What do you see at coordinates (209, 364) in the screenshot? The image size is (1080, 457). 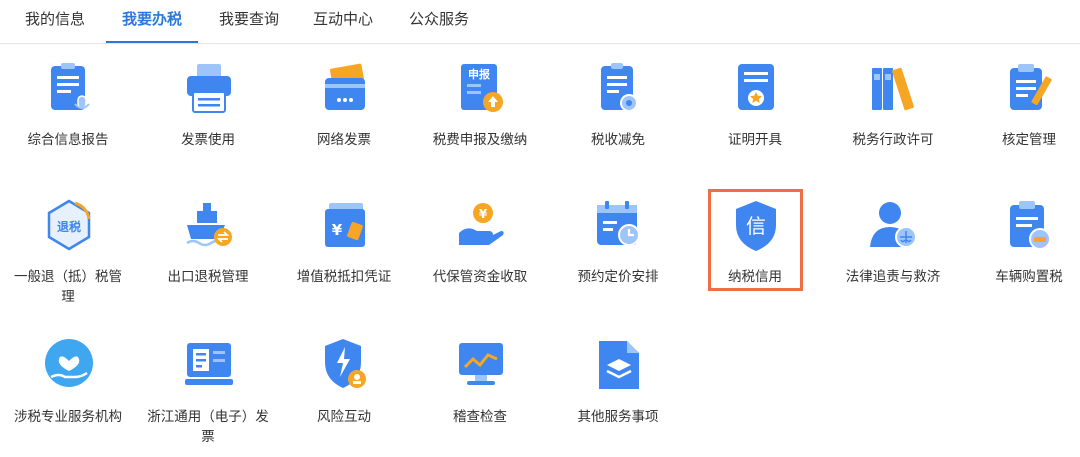 I see `terminal-receipt-icon` at bounding box center [209, 364].